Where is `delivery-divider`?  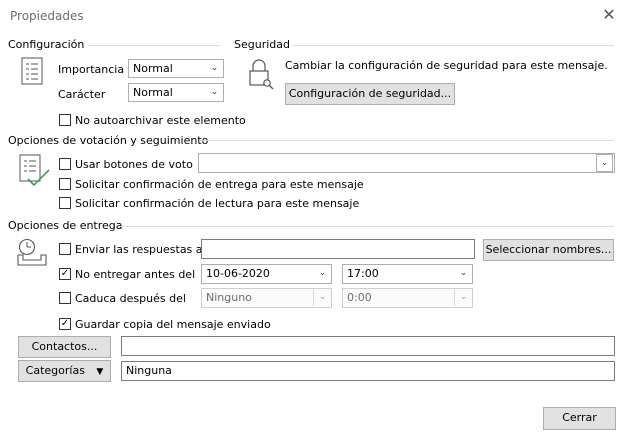 delivery-divider is located at coordinates (367, 226).